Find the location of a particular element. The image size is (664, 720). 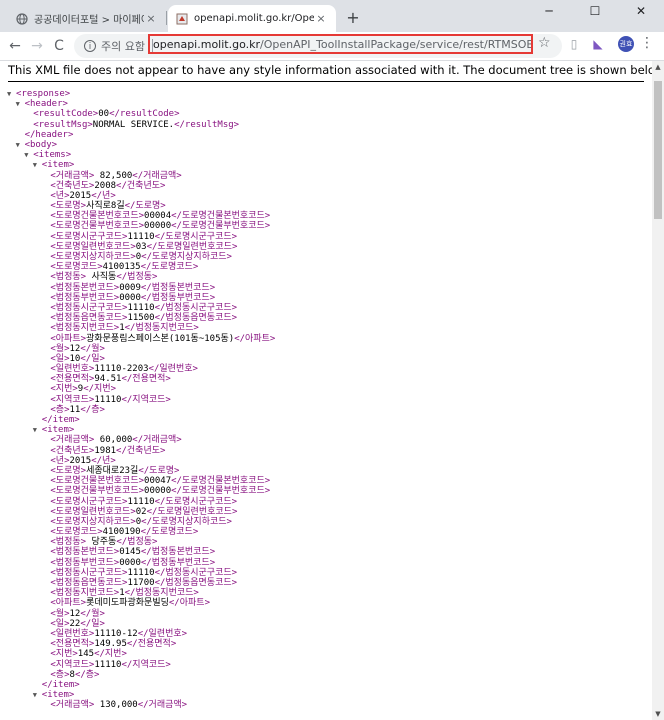

scroll-up-arrow-icon: ▲ is located at coordinates (658, 67).